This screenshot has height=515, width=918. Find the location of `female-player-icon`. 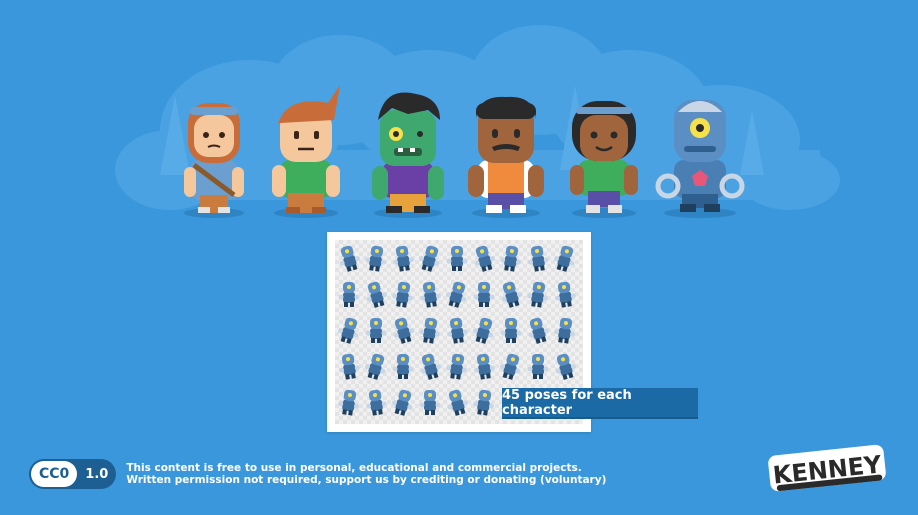

female-player-icon is located at coordinates (604, 159).